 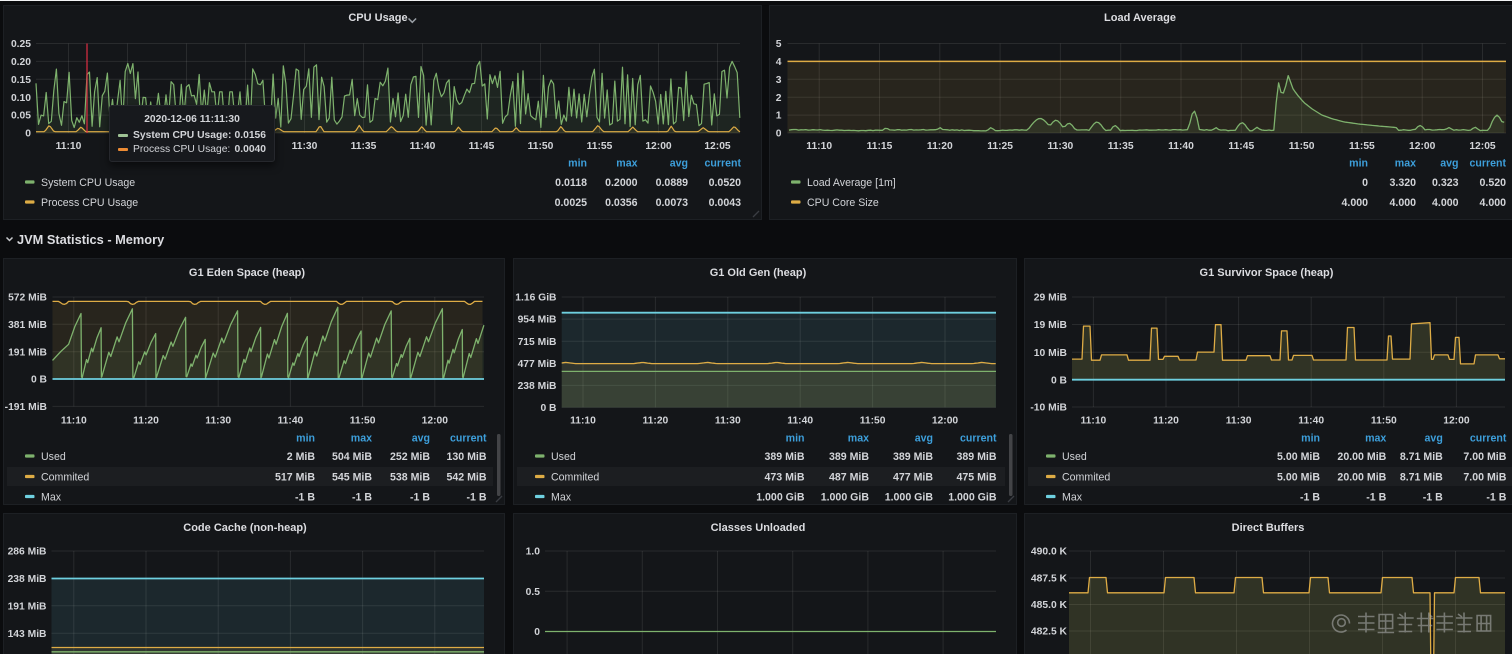 I want to click on svg-text: Direct Buffers, so click(x=1268, y=528).